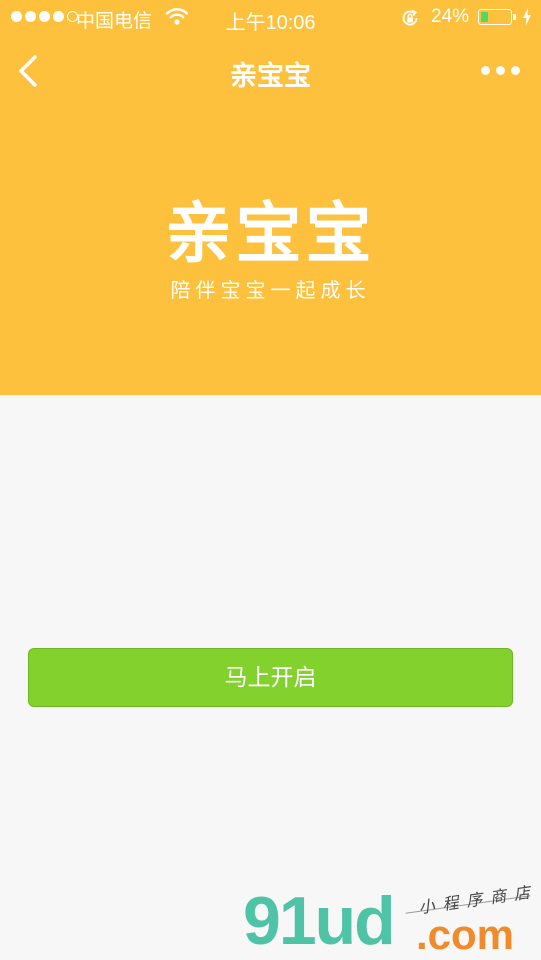 The image size is (541, 960). Describe the element at coordinates (270, 76) in the screenshot. I see `nav-title: 亲宝宝` at that location.